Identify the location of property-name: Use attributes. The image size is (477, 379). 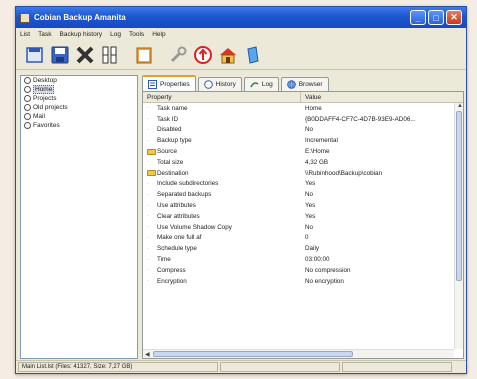
(176, 206).